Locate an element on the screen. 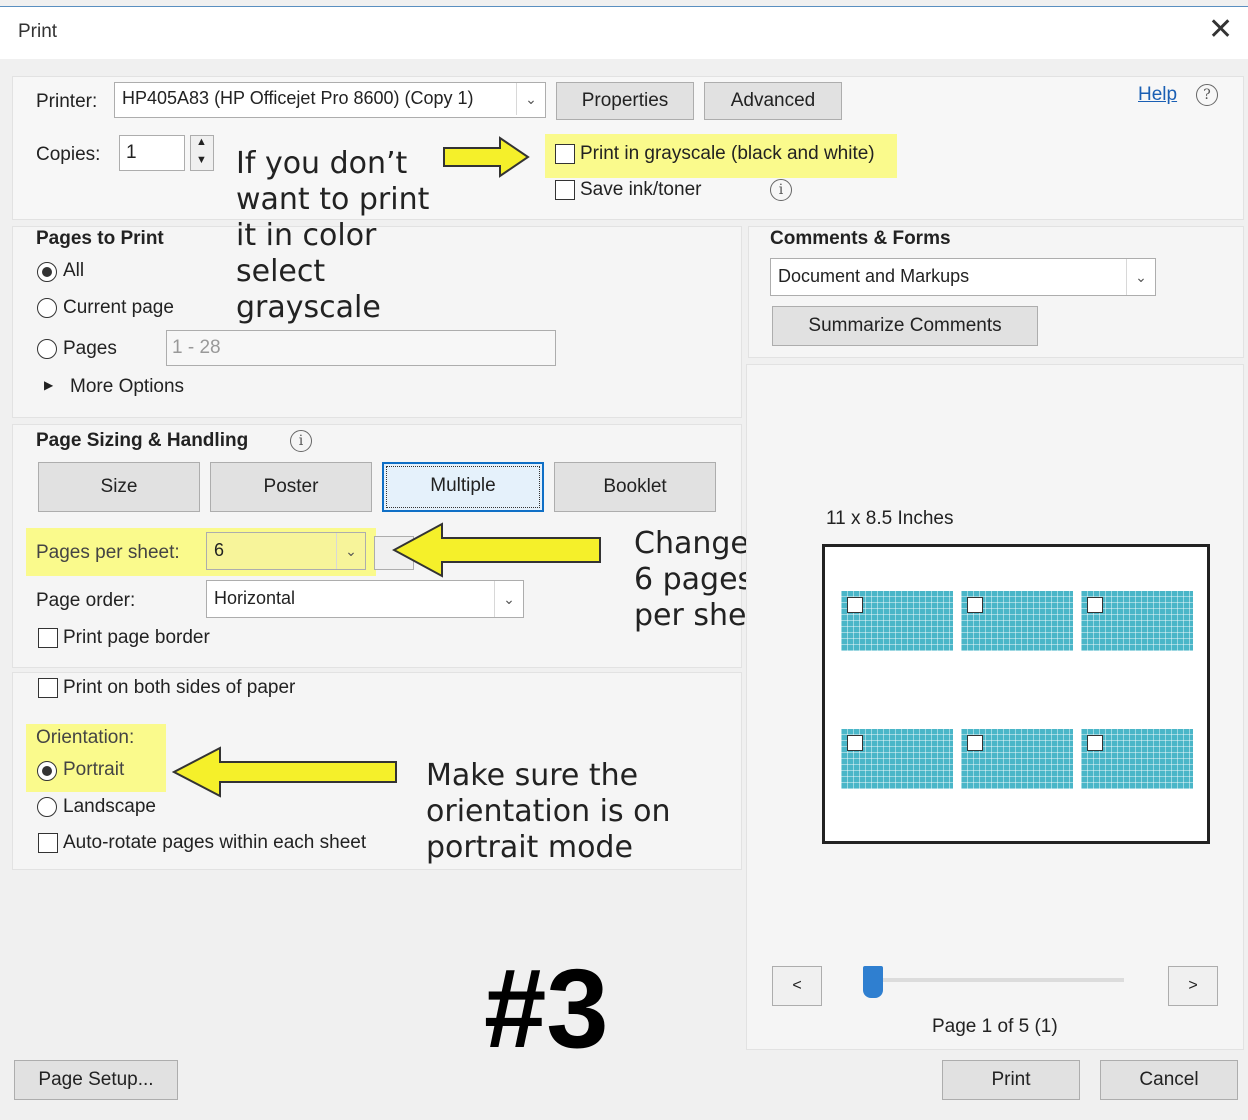 The height and width of the screenshot is (1120, 1248). booklet-button: Booklet is located at coordinates (635, 487).